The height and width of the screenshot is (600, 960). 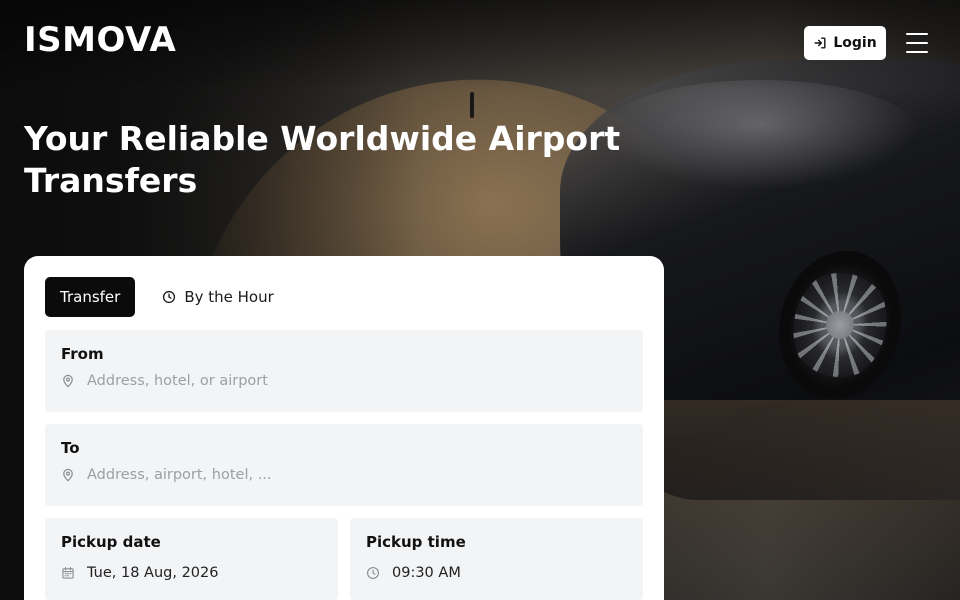 What do you see at coordinates (800, 500) in the screenshot?
I see `ground-reflection` at bounding box center [800, 500].